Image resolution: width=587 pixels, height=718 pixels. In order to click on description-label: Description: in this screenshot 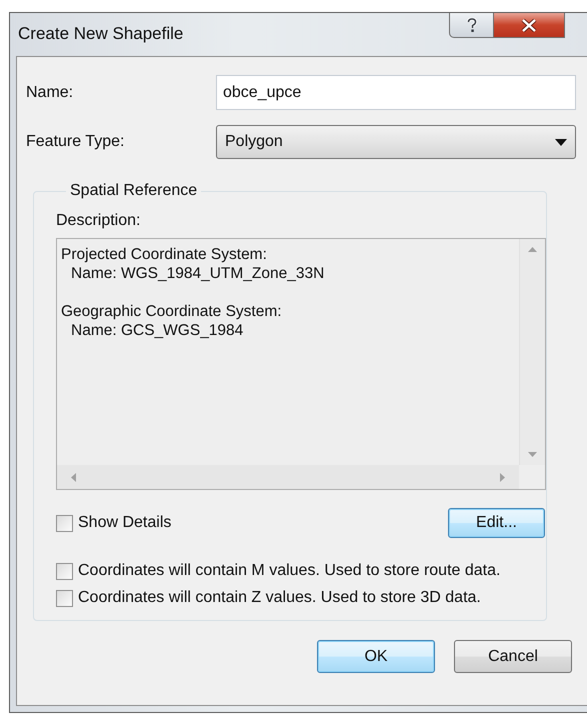, I will do `click(99, 221)`.